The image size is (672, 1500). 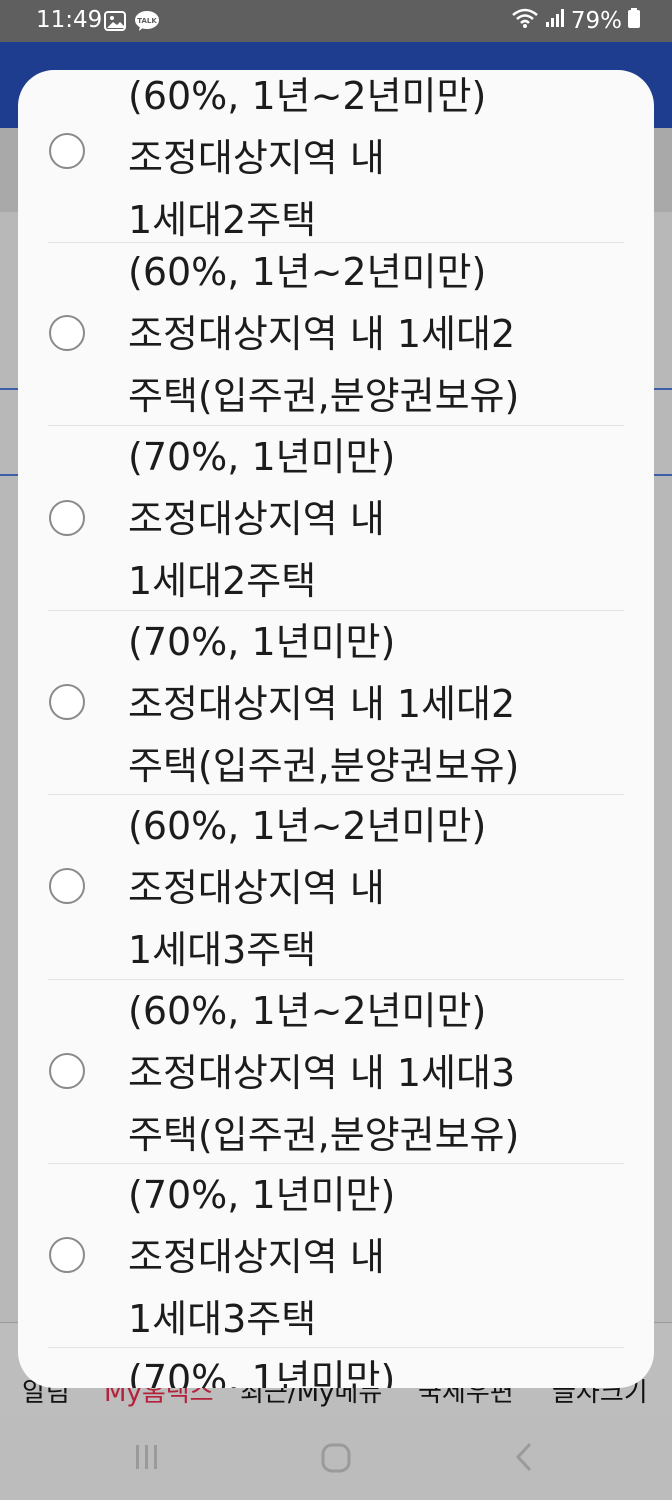 I want to click on status-bar: 11:49 TALK 79%, so click(x=336, y=21).